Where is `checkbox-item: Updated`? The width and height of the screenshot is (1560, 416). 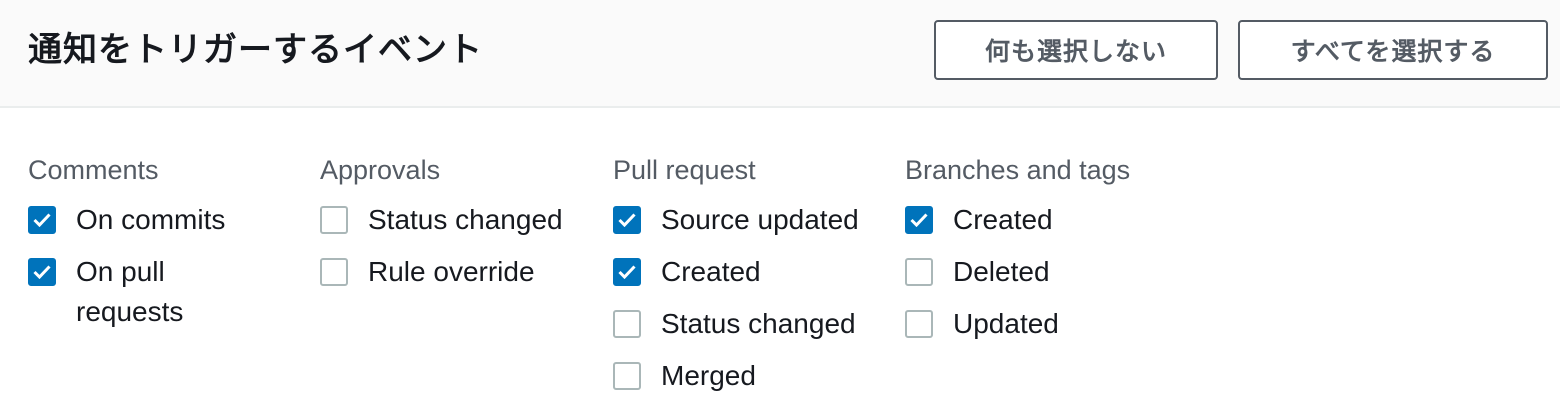 checkbox-item: Updated is located at coordinates (1055, 325).